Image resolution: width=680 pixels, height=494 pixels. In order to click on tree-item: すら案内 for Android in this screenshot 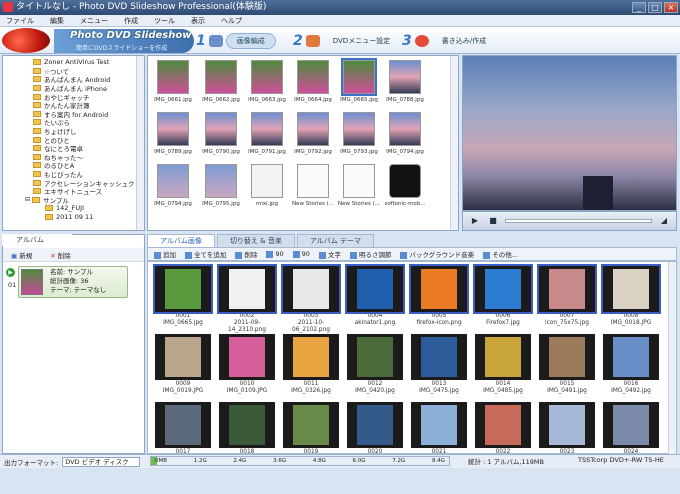, I will do `click(73, 114)`.